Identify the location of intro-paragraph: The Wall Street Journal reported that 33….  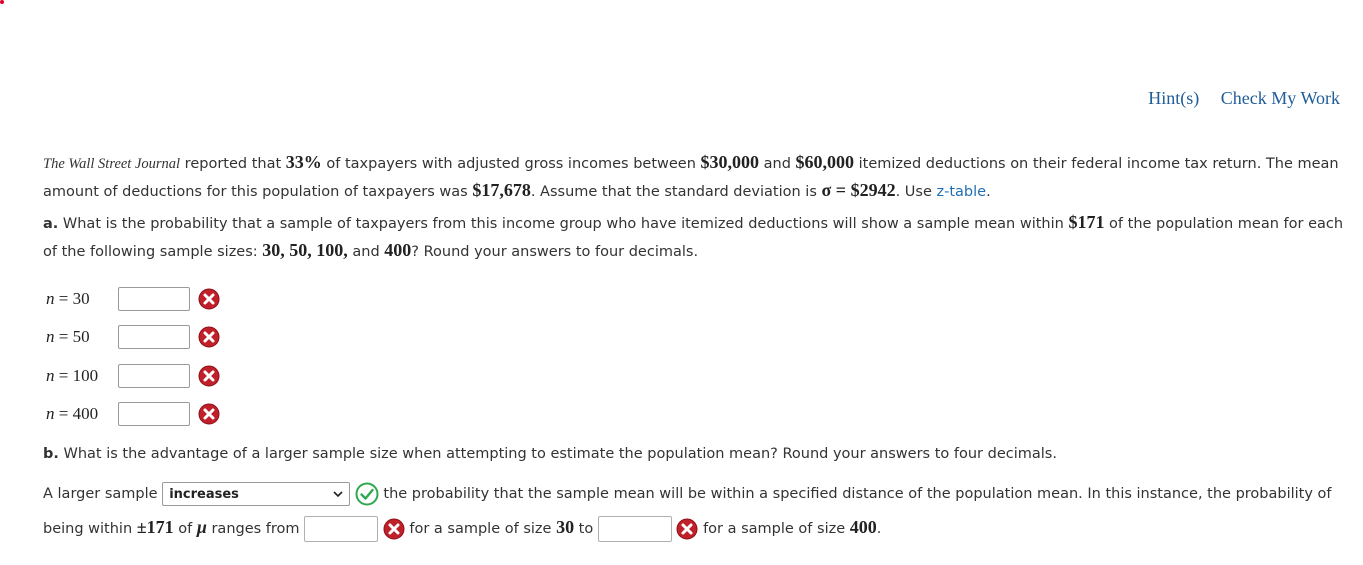
(691, 176).